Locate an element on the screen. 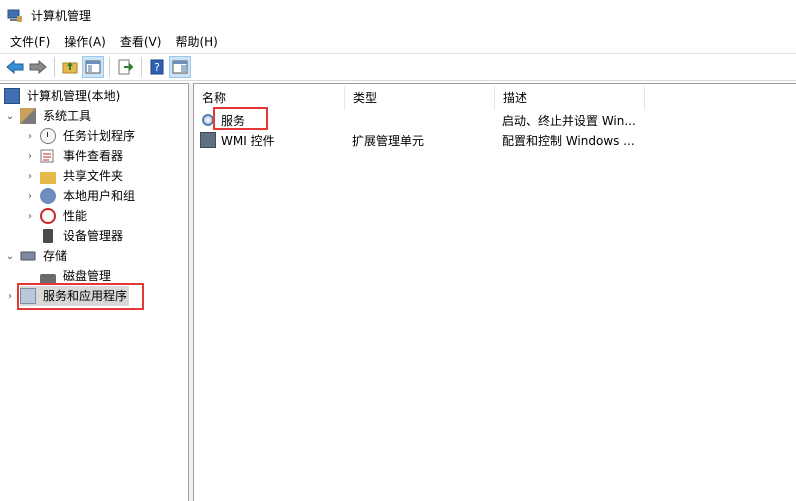 The height and width of the screenshot is (501, 796). forward-icon is located at coordinates (38, 67).